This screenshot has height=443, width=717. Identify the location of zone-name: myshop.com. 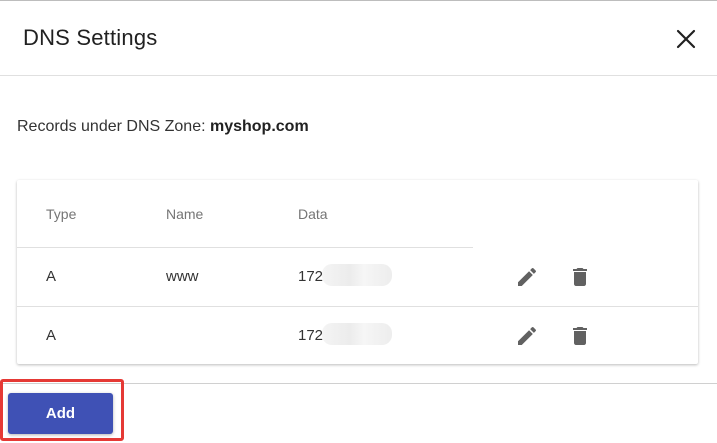
(259, 126).